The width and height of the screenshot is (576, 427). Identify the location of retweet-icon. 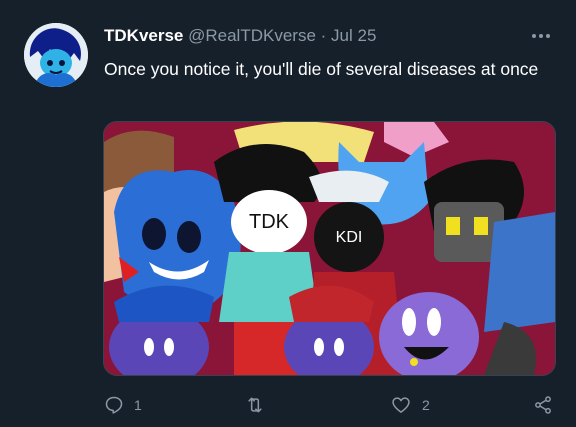
(255, 405).